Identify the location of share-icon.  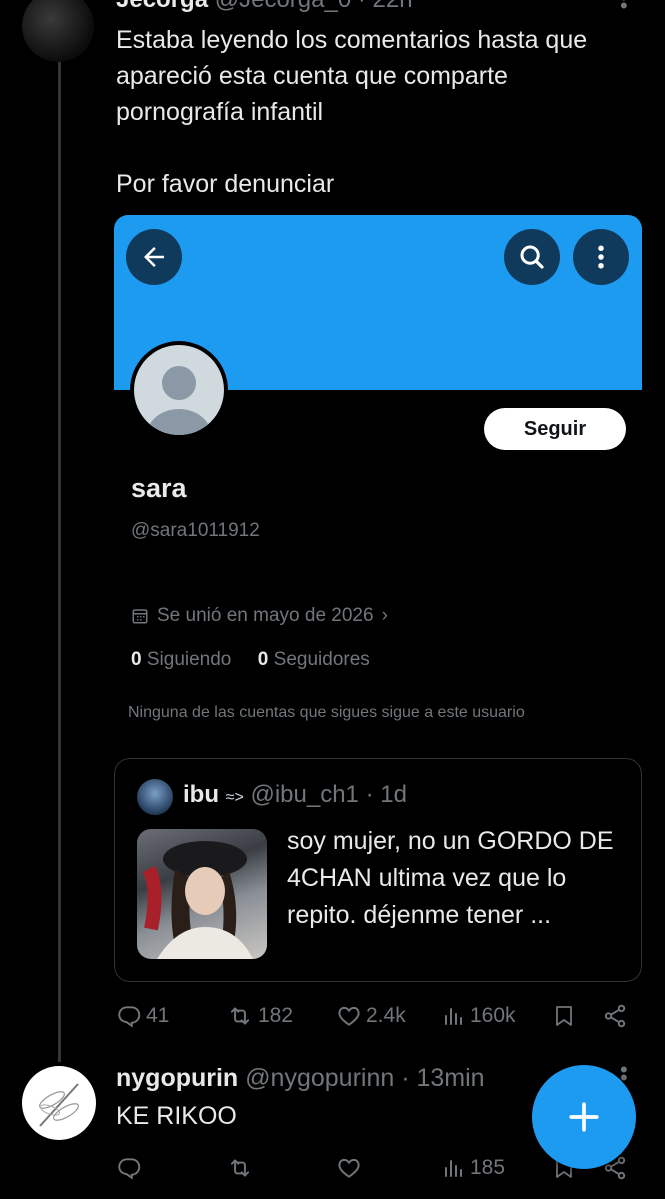
(615, 1016).